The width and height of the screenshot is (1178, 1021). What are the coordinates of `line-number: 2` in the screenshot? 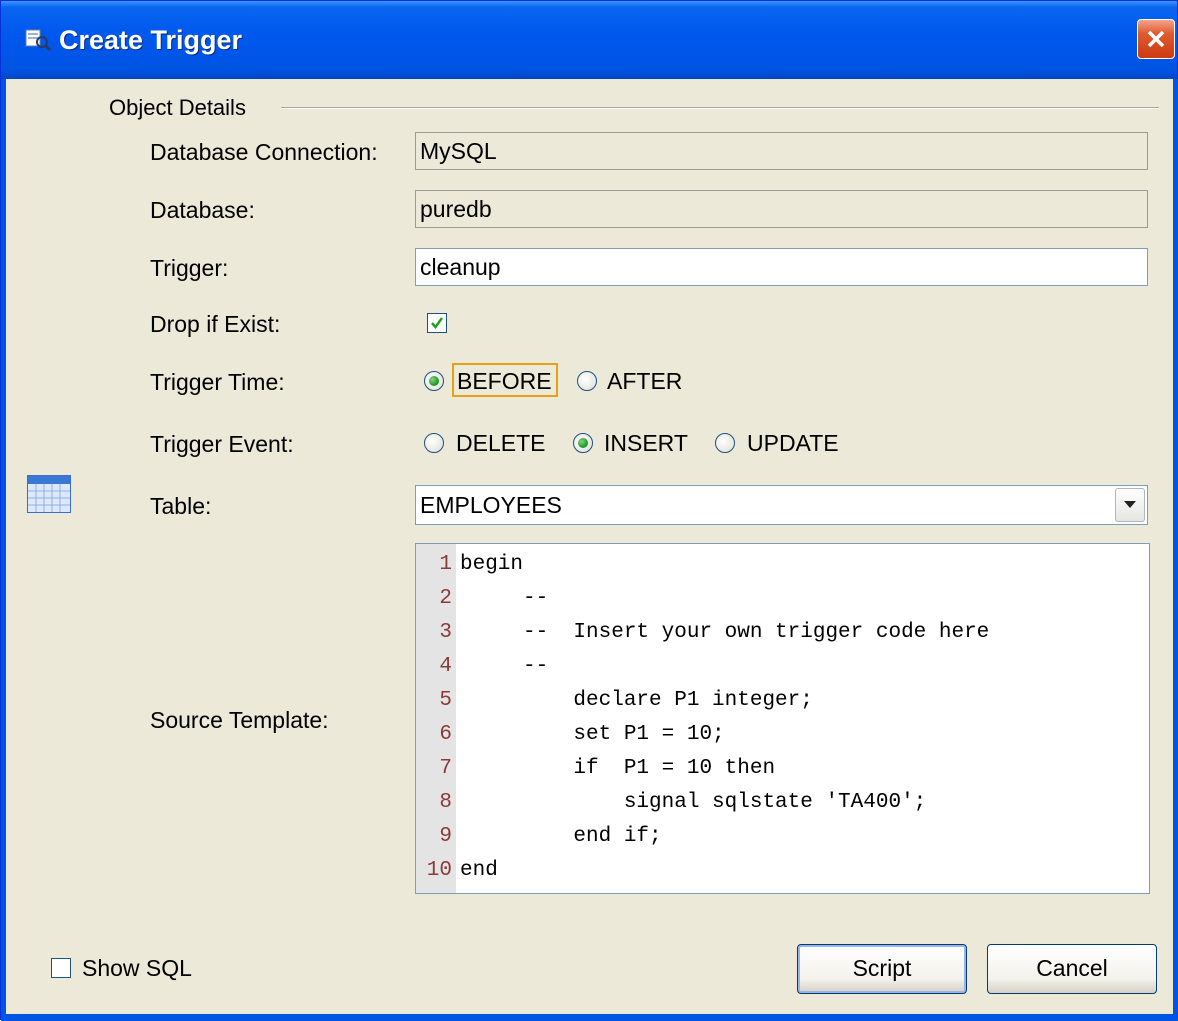 It's located at (445, 598).